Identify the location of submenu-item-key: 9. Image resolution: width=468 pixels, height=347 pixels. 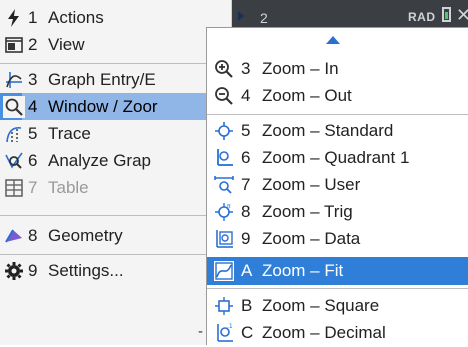
(246, 238).